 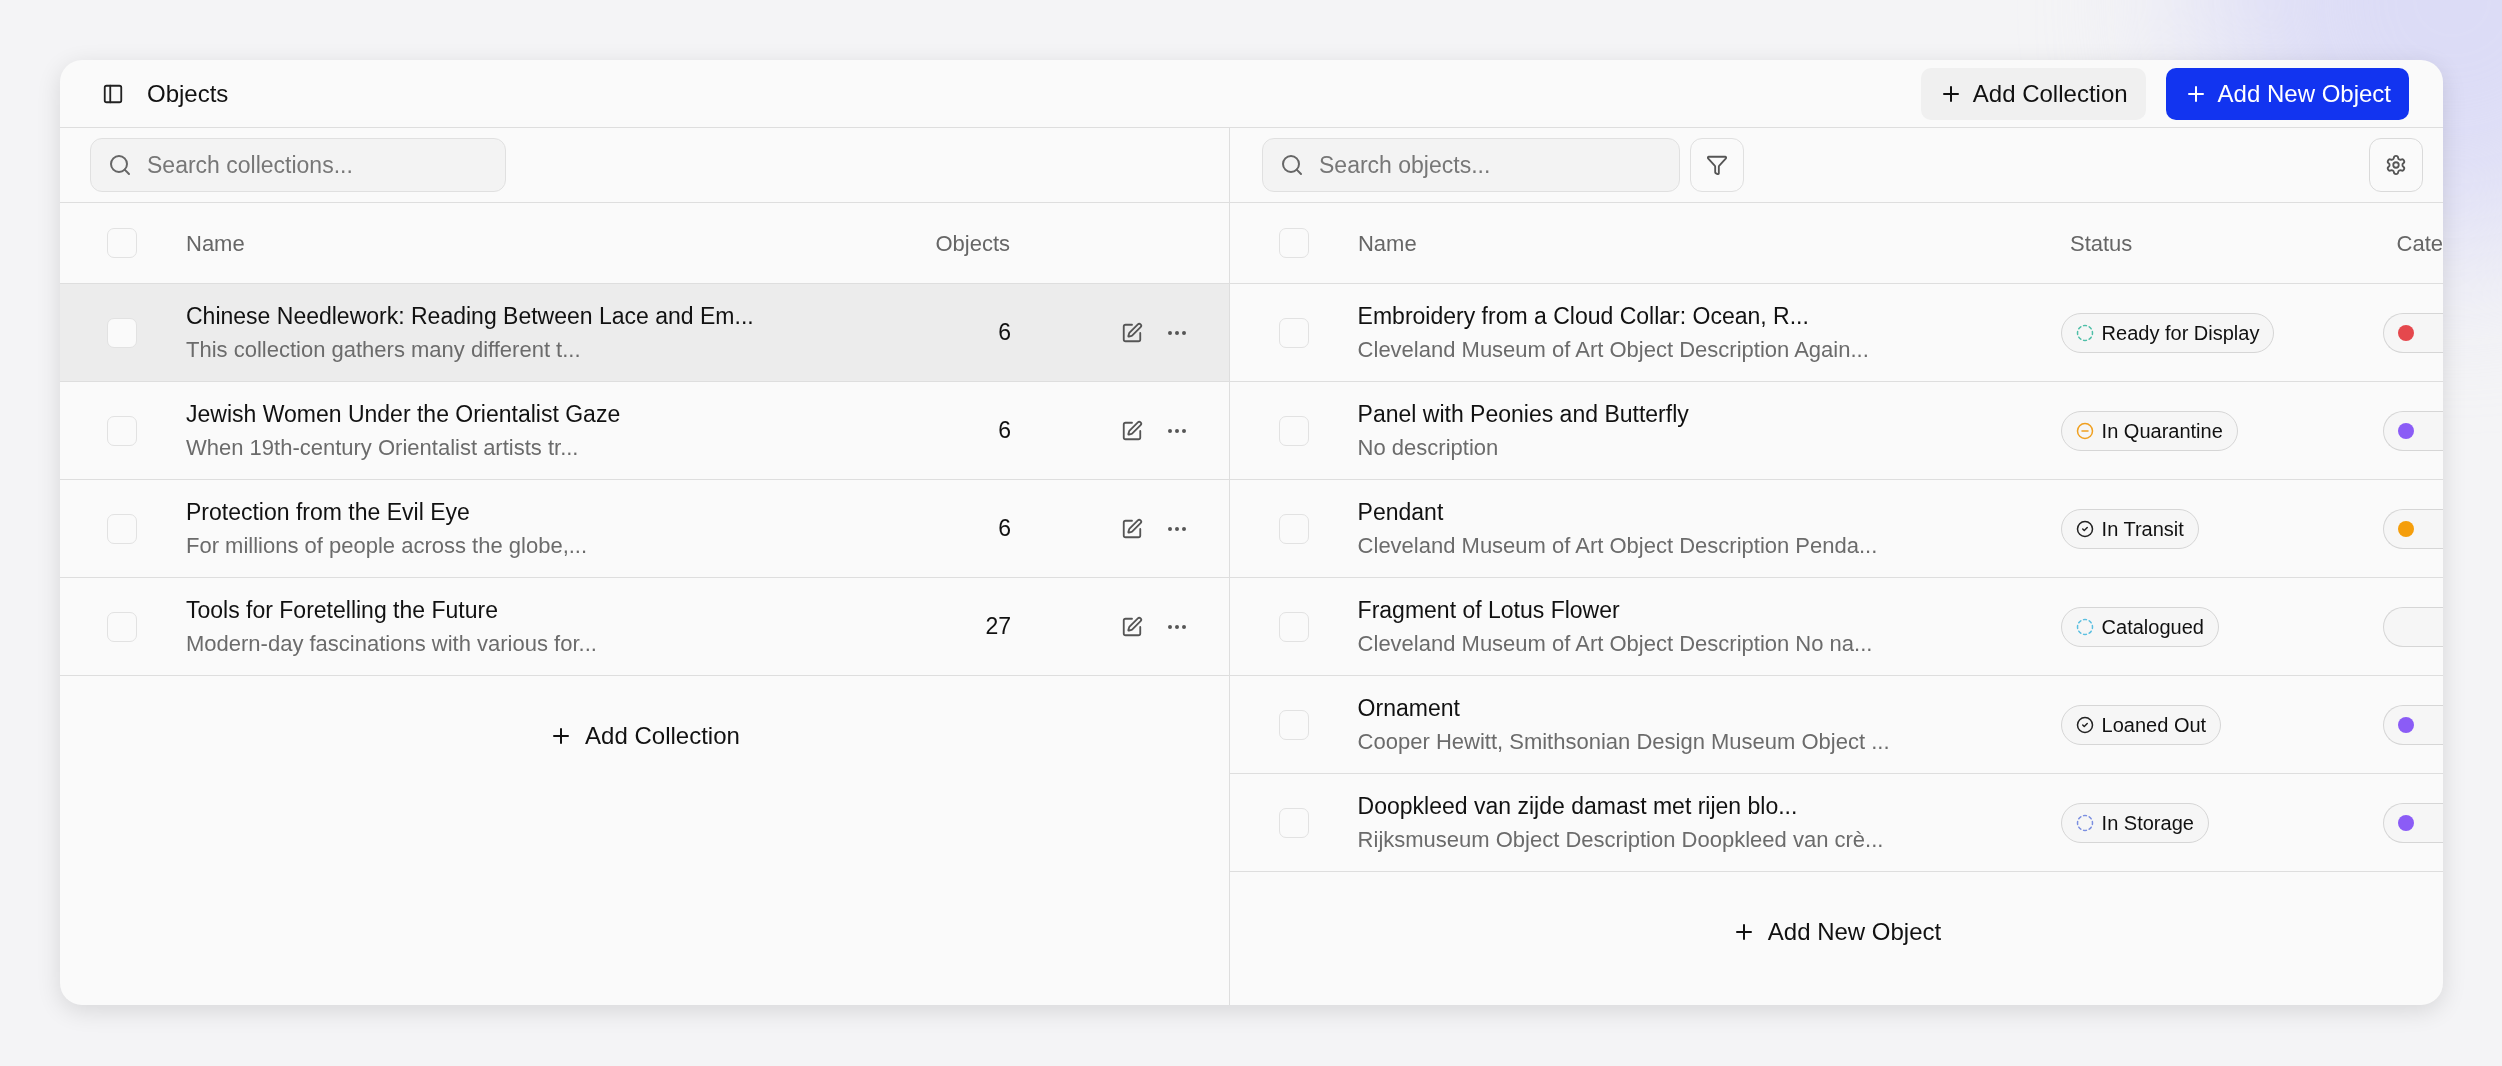 What do you see at coordinates (1836, 333) in the screenshot?
I see `object-row: Embroidery from a Cloud Collar: Ocean, R... Cleveland Museum of Art Object Description Again... Ready for Display` at bounding box center [1836, 333].